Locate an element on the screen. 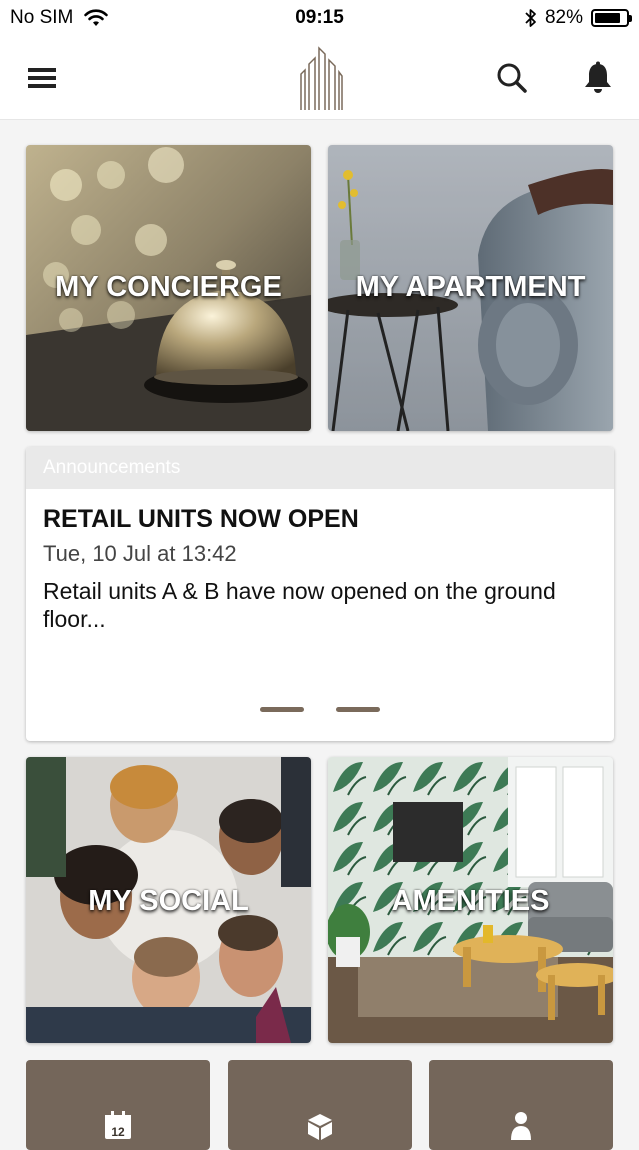 The image size is (639, 1150). social-tile: MY SOCIAL is located at coordinates (168, 900).